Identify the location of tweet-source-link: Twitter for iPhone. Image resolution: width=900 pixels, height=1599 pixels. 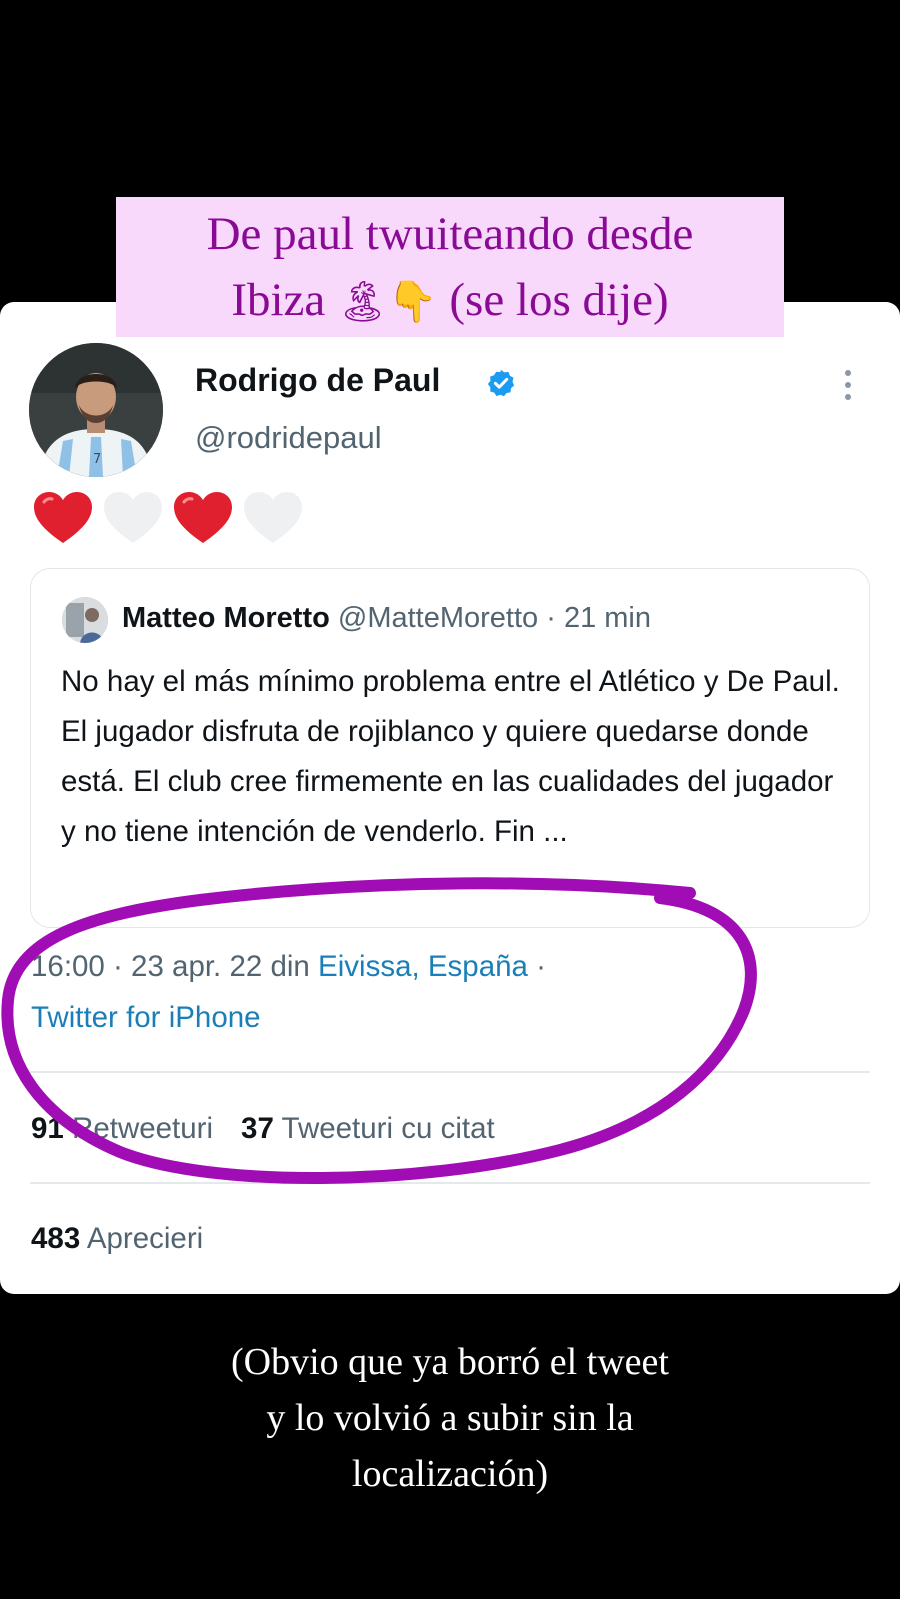
(146, 1018).